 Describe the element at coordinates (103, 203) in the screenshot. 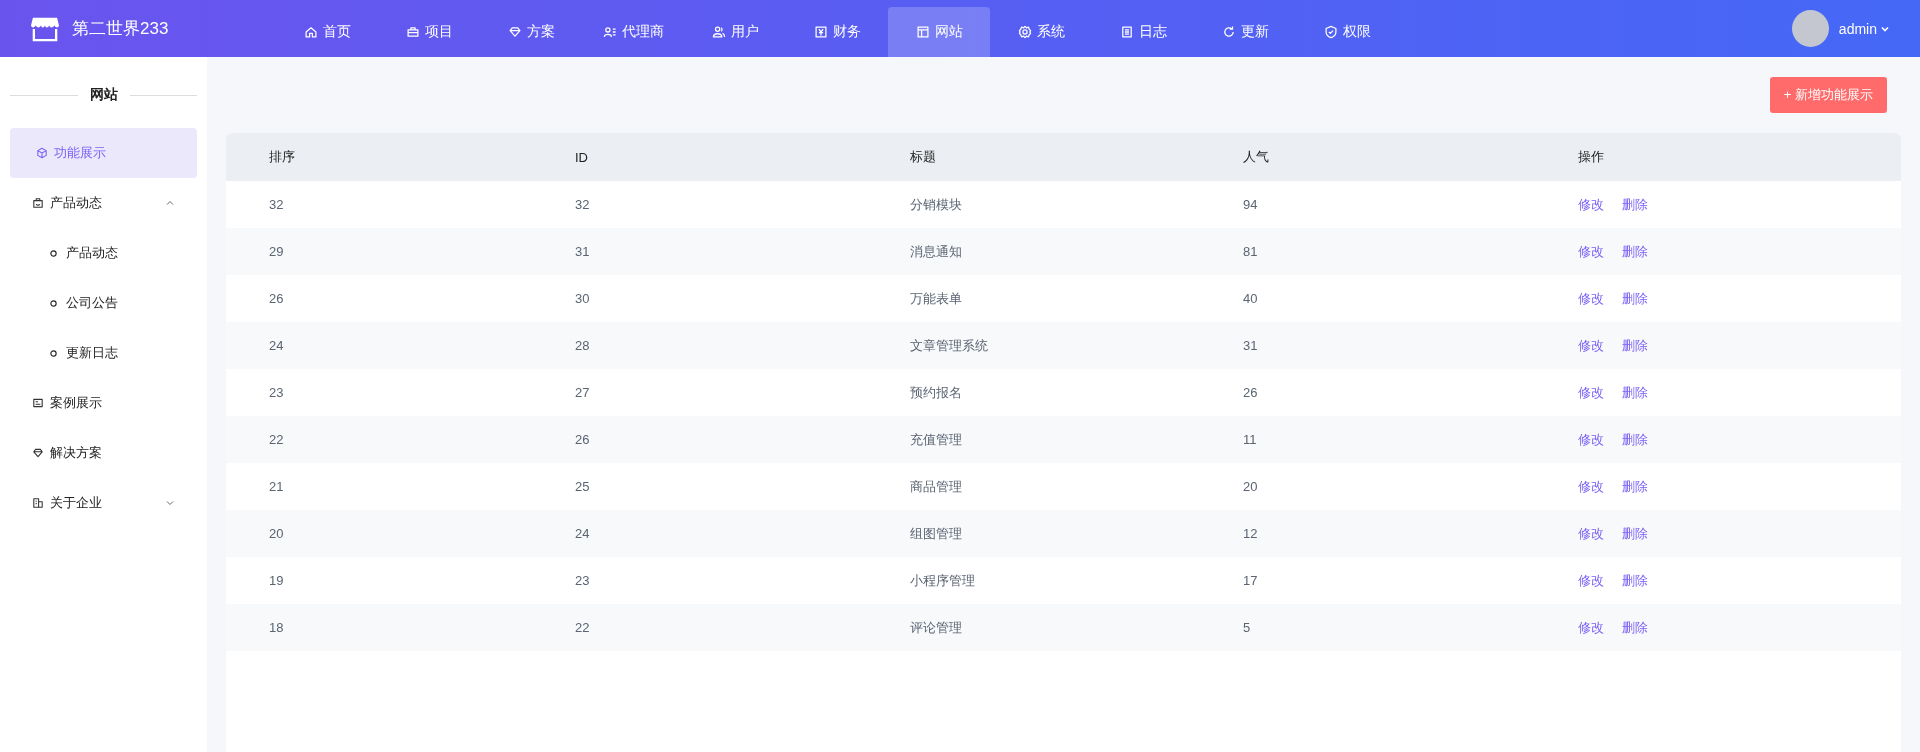

I see `sidebar-item: 产品动态` at that location.